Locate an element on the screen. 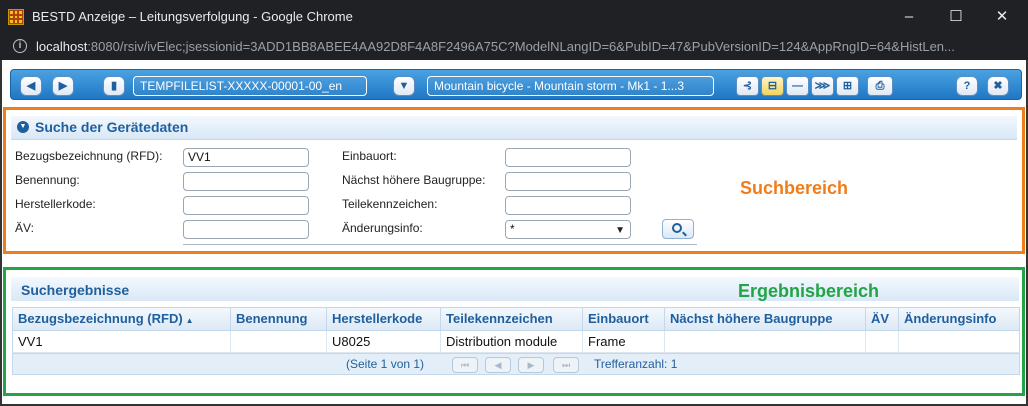 The width and height of the screenshot is (1028, 406). help-icon: ? is located at coordinates (967, 86).